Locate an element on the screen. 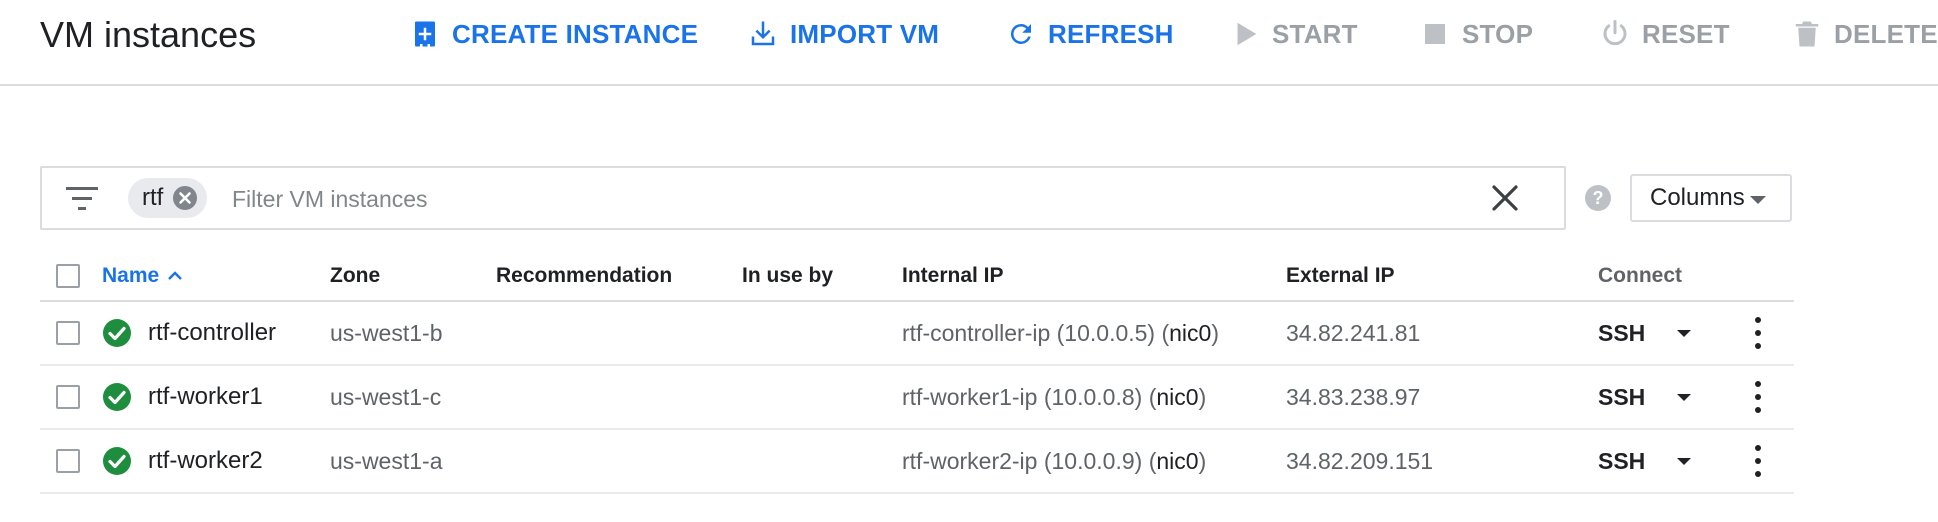  start-label: START is located at coordinates (1315, 33).